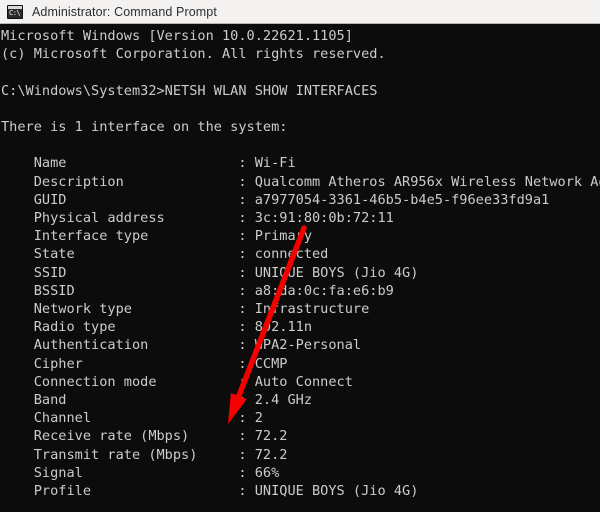 Image resolution: width=600 pixels, height=512 pixels. I want to click on command-prompt-icon-glyph: C:\, so click(15, 12).